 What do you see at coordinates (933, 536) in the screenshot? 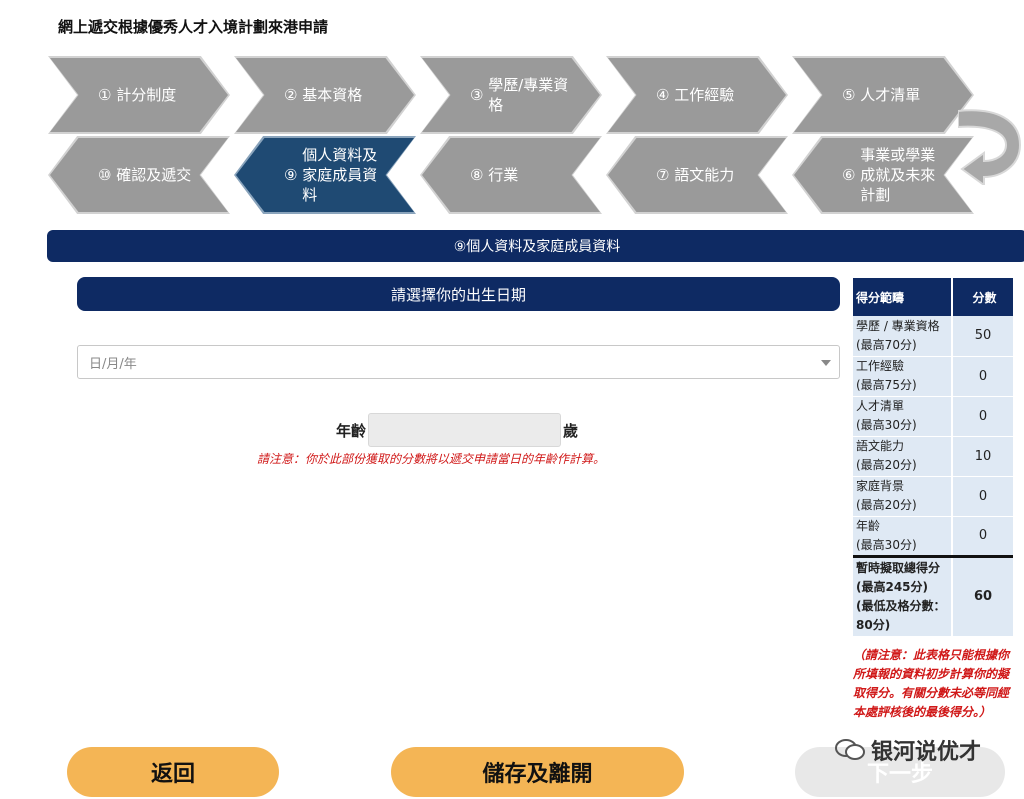
I see `table-row: 年齡 (最高30分) 0` at bounding box center [933, 536].